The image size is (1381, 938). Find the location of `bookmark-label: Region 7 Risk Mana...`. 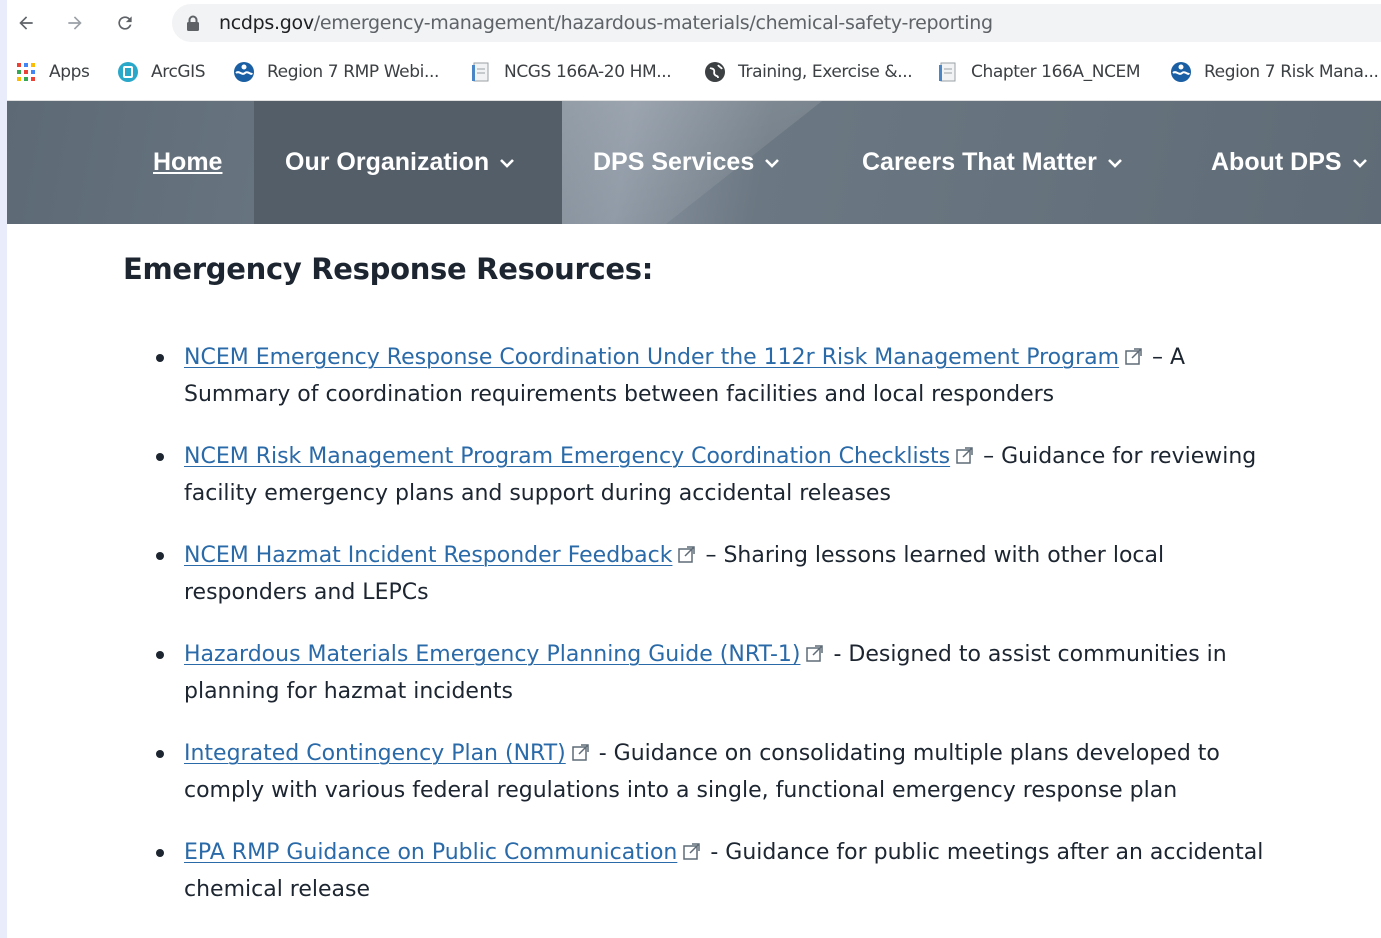

bookmark-label: Region 7 Risk Mana... is located at coordinates (1291, 72).